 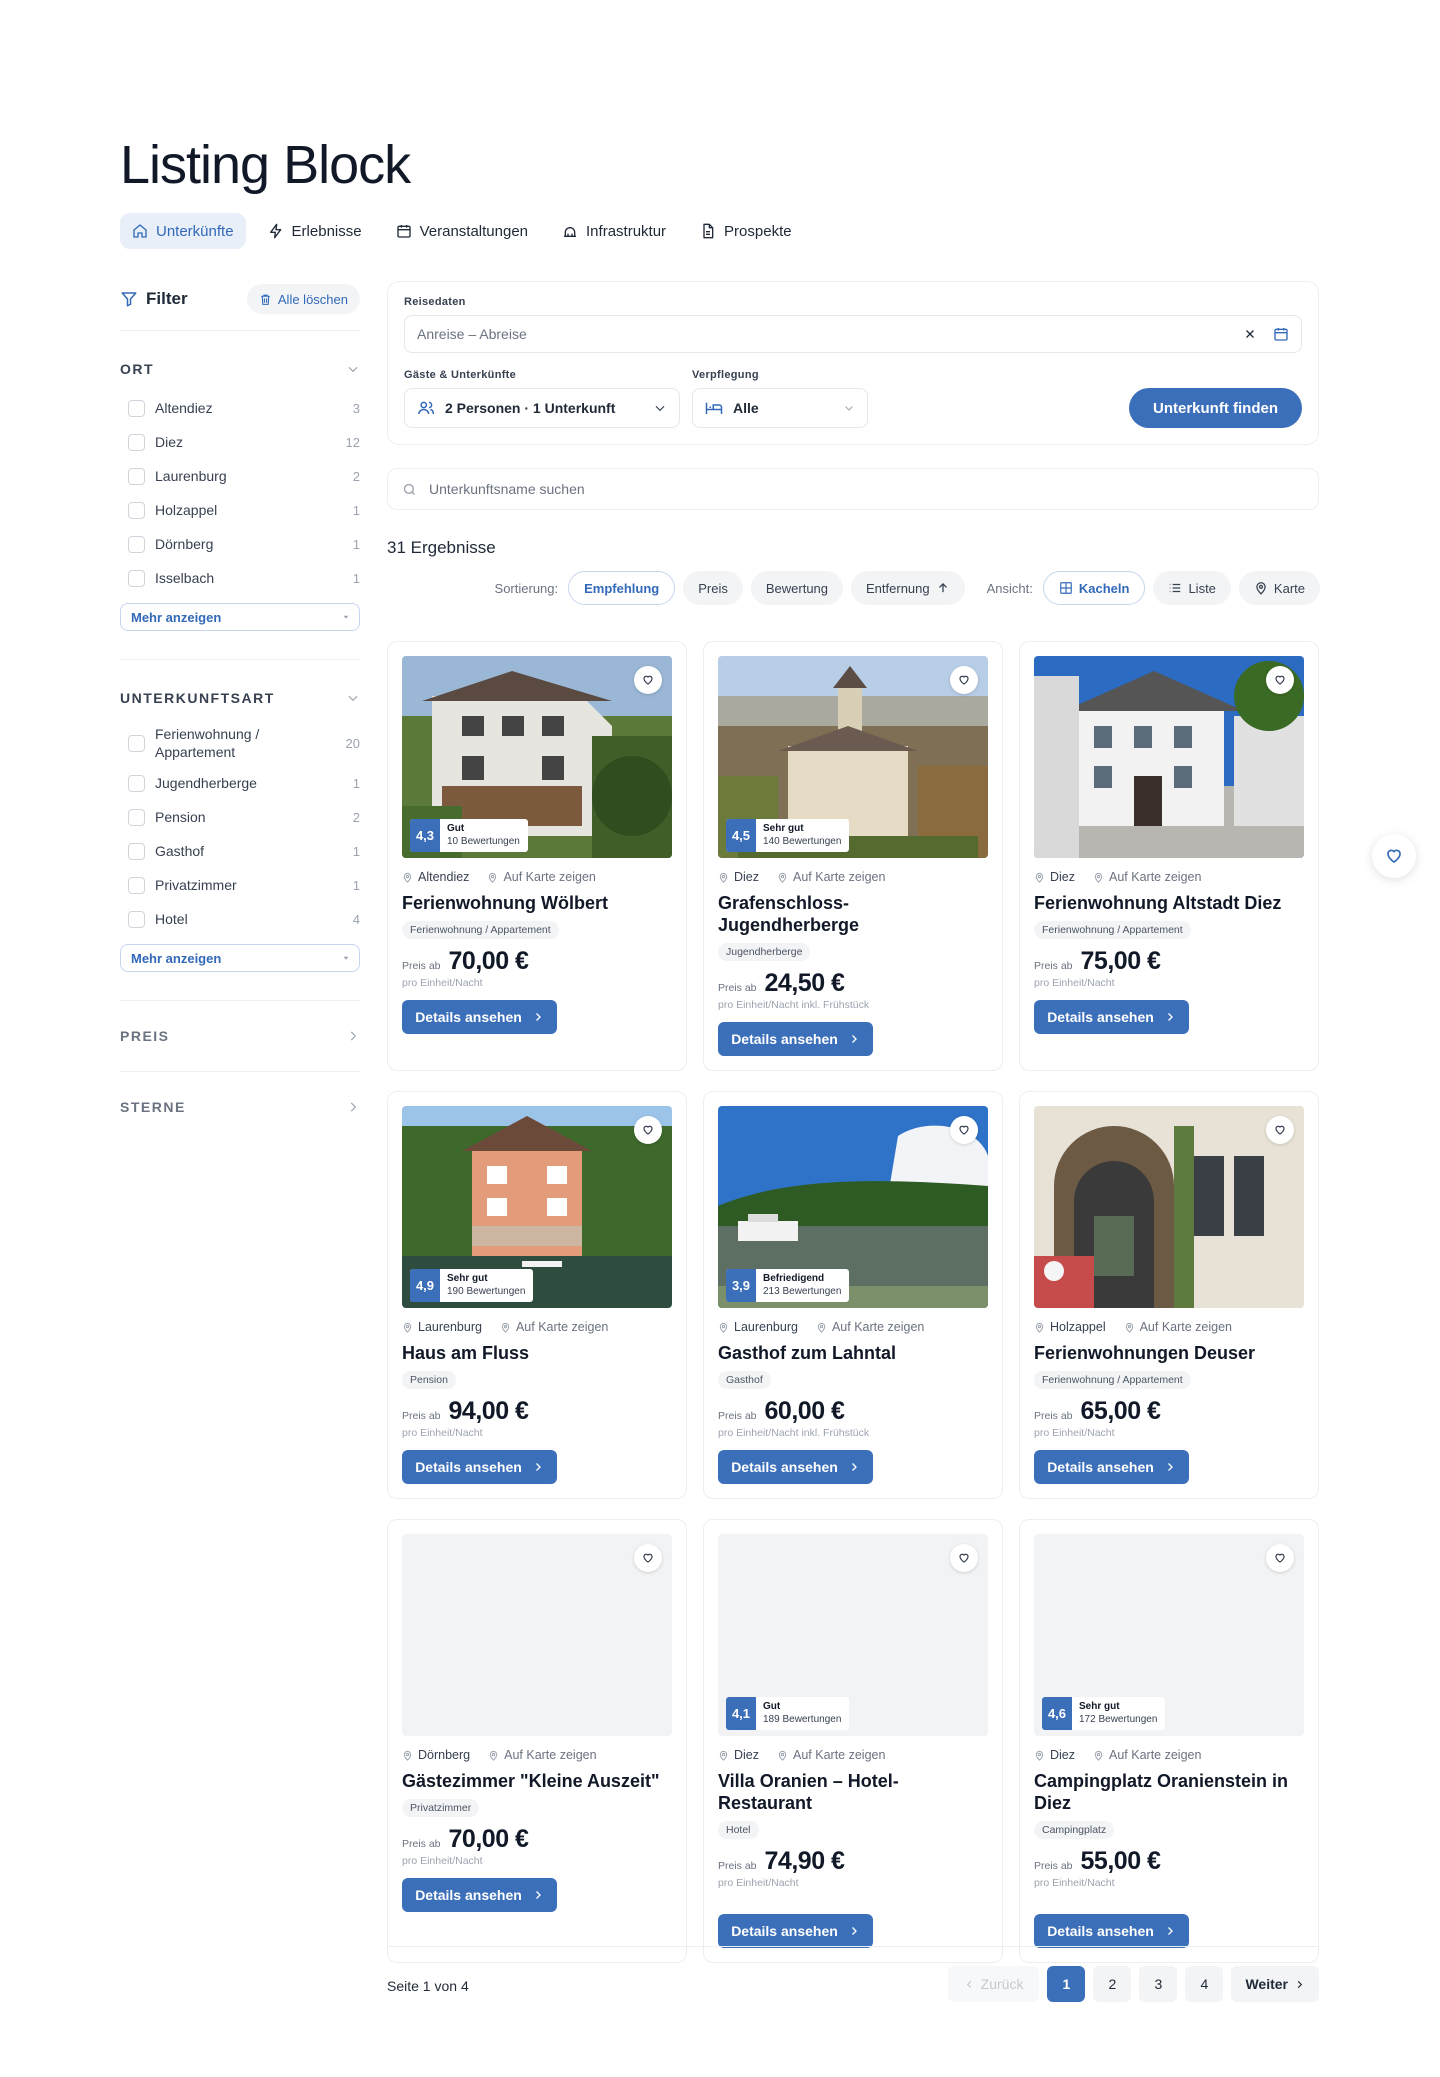 I want to click on next-page-button: Weiter, so click(x=1275, y=1984).